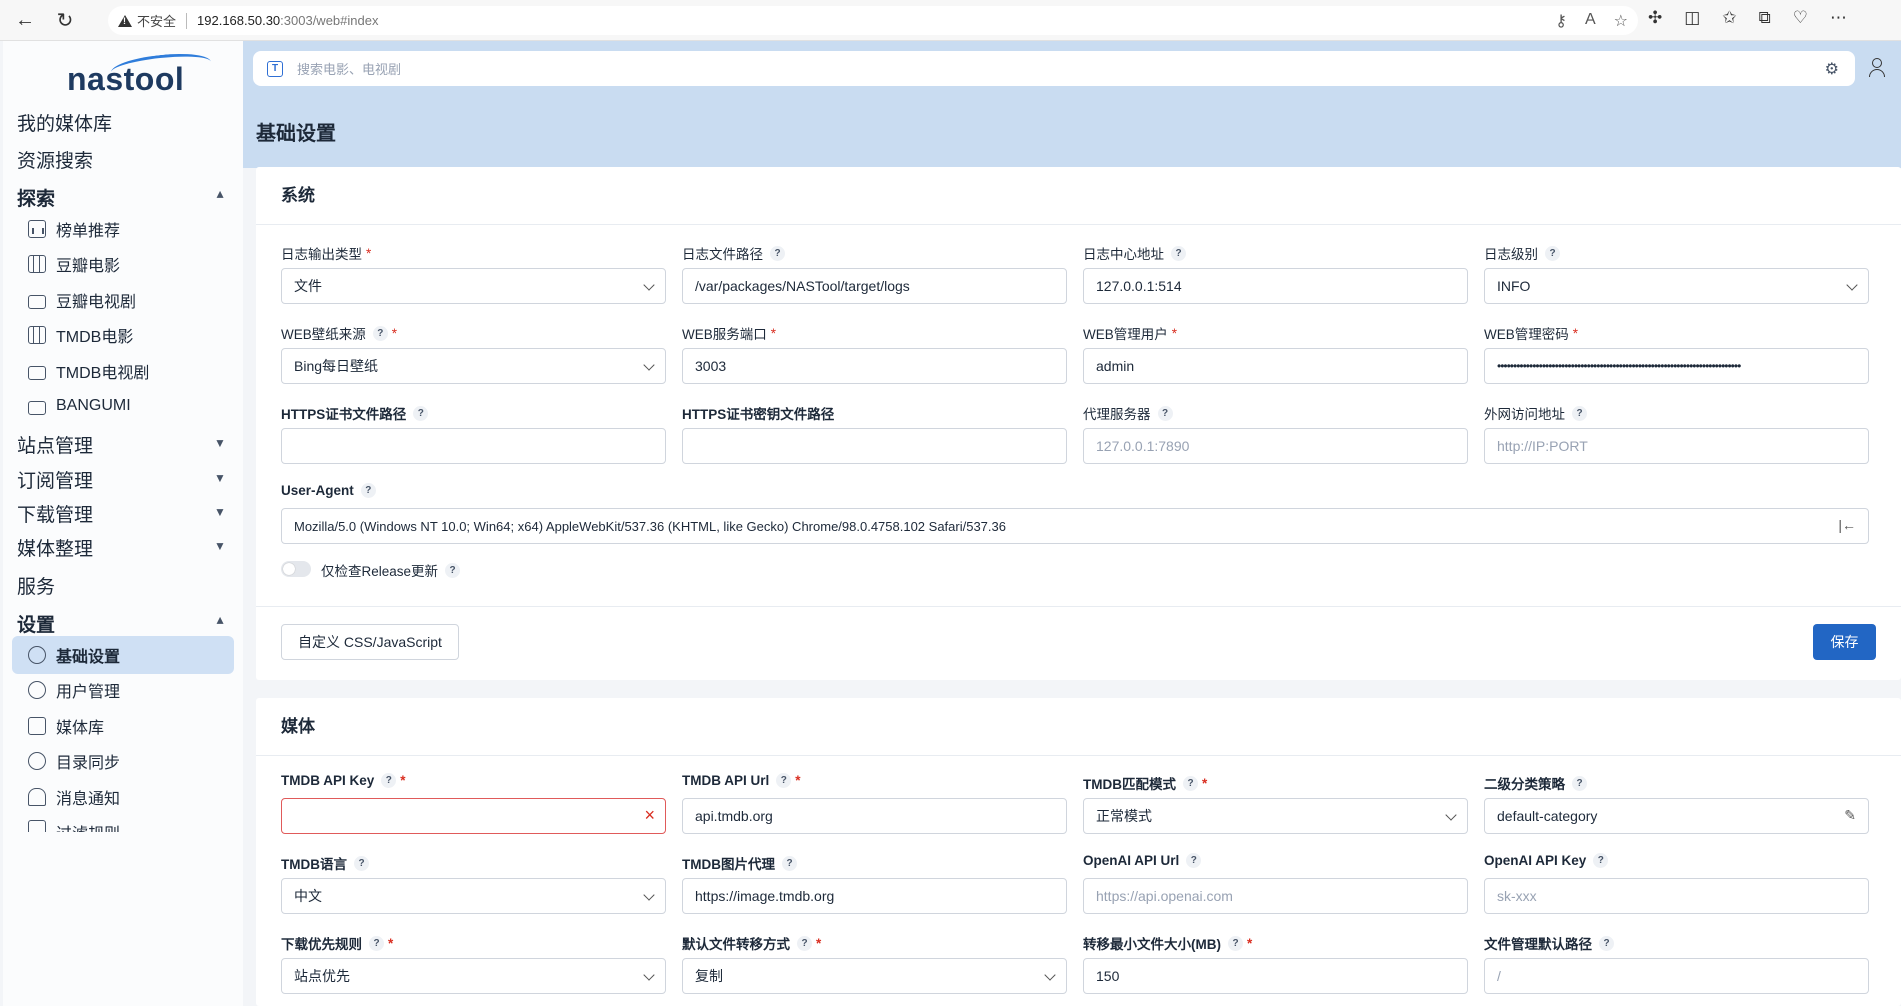 The height and width of the screenshot is (1006, 1901). What do you see at coordinates (339, 333) in the screenshot?
I see `wallpaper-label: WEB壁纸来源? *` at bounding box center [339, 333].